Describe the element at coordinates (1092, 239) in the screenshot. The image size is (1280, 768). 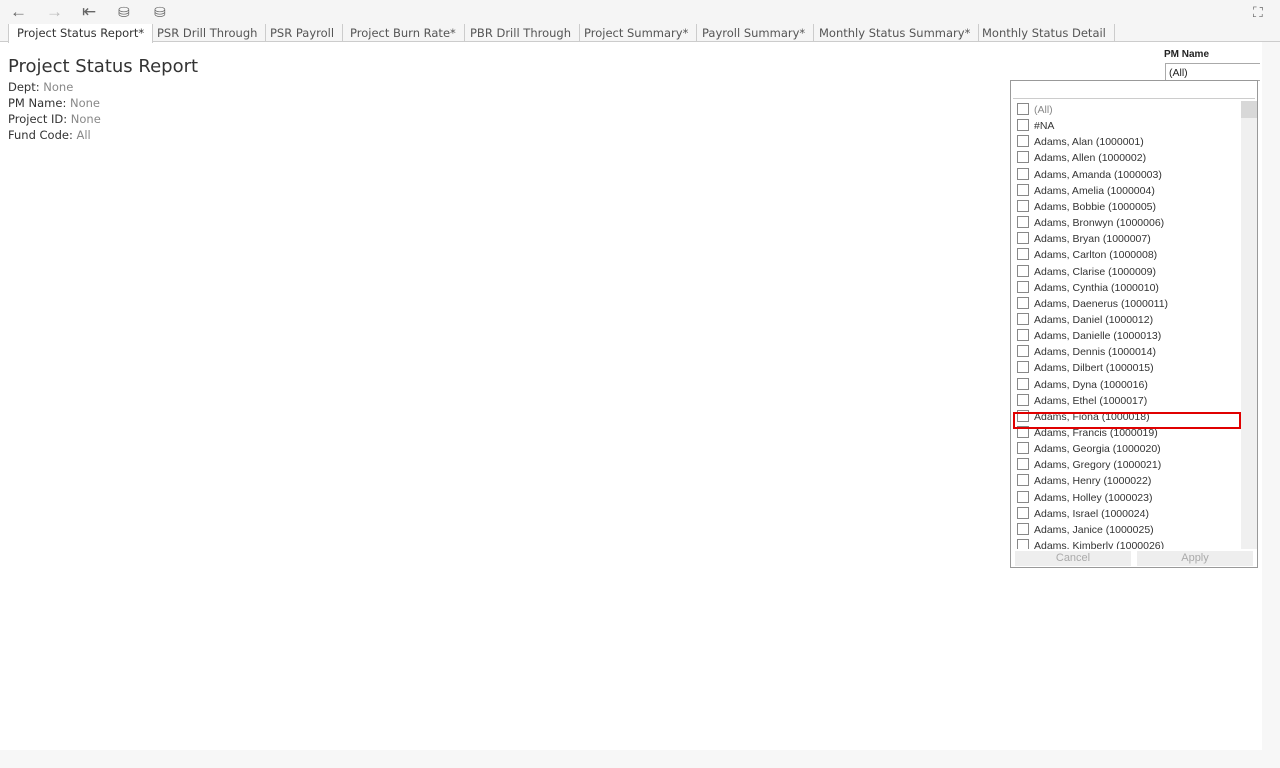
I see `item-label: Adams, Bryan (1000007)` at that location.